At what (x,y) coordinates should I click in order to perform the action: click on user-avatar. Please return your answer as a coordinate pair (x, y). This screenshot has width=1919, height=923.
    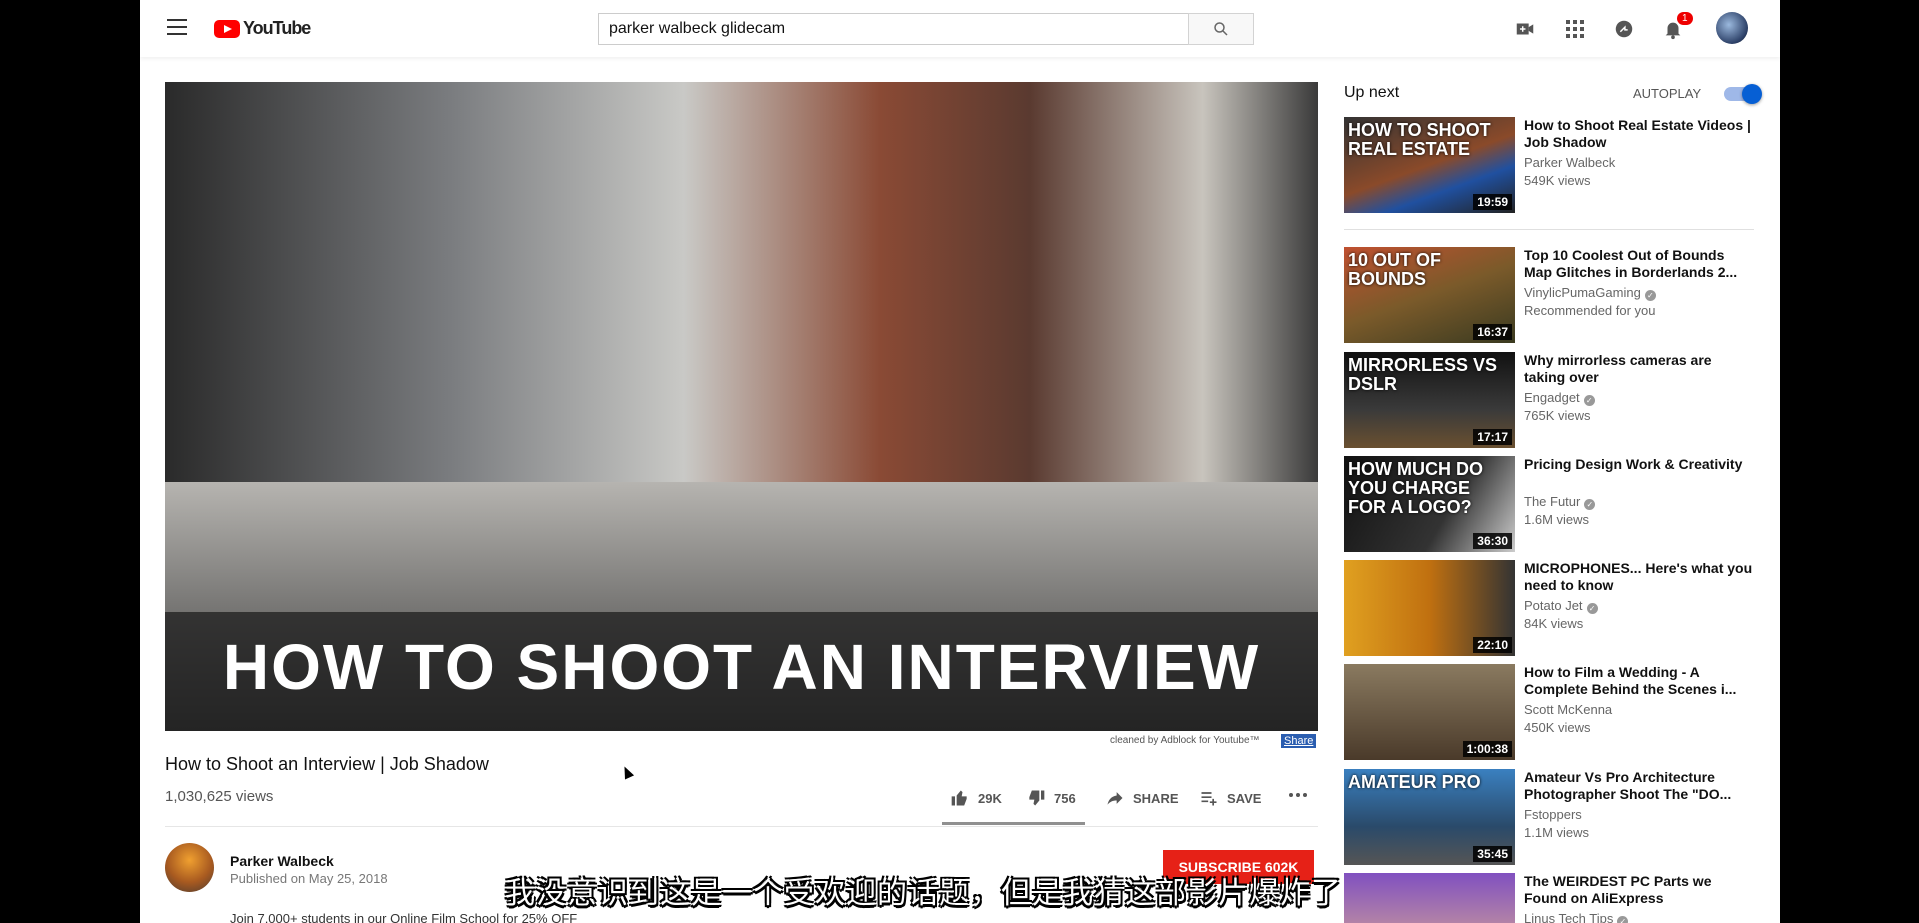
    Looking at the image, I should click on (1732, 28).